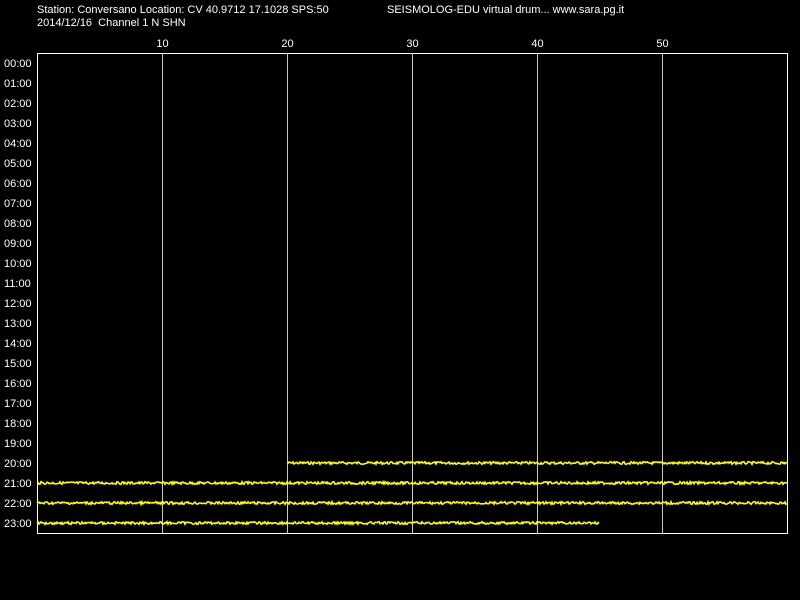  What do you see at coordinates (17, 284) in the screenshot?
I see `hour-label-1100: 11:00` at bounding box center [17, 284].